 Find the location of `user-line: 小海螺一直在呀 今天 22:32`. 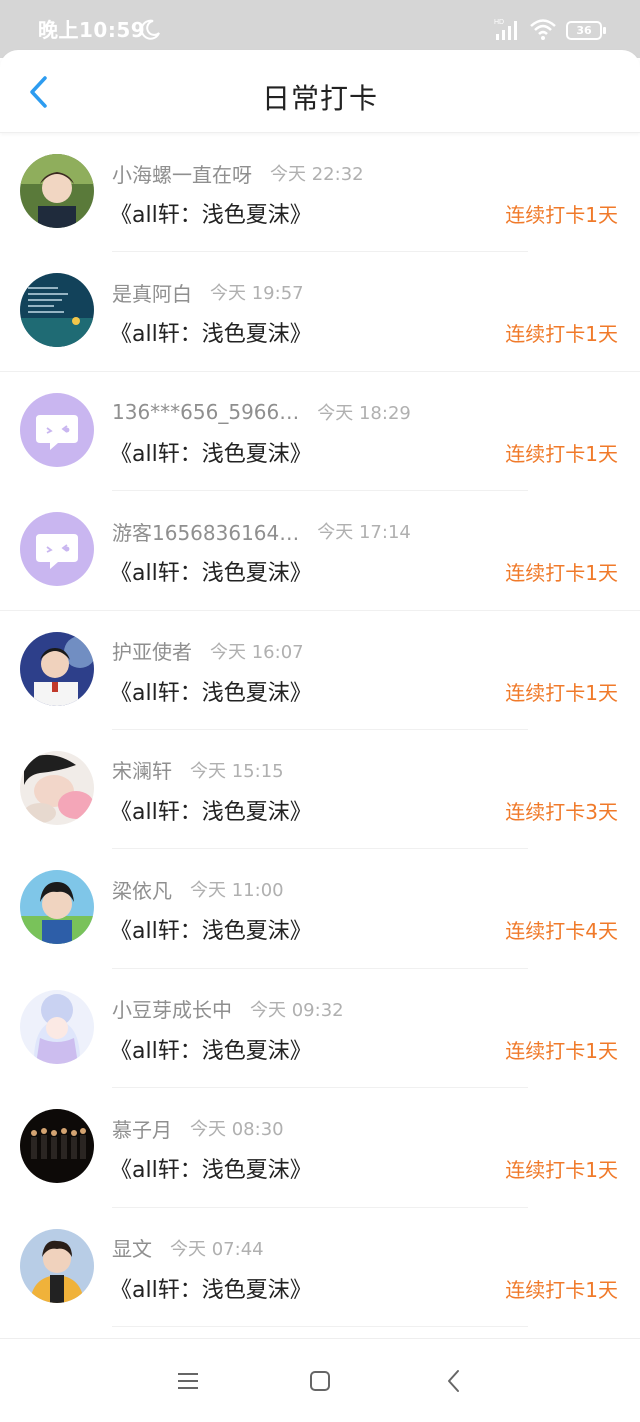

user-line: 小海螺一直在呀 今天 22:32 is located at coordinates (238, 173).